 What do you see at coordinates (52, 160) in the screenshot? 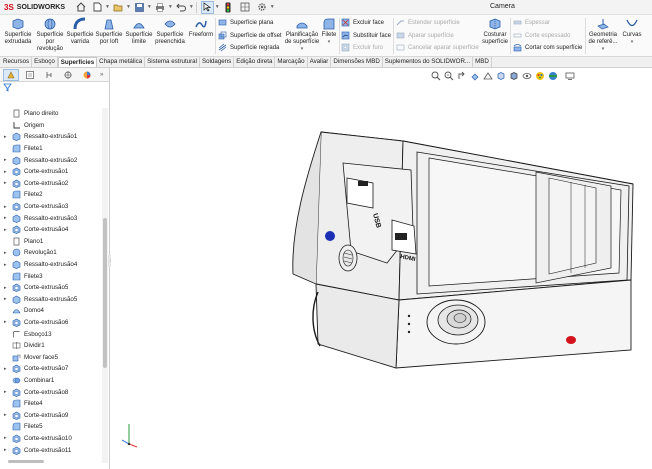
I see `tree-item: ▸ Ressalto-extrusão2` at bounding box center [52, 160].